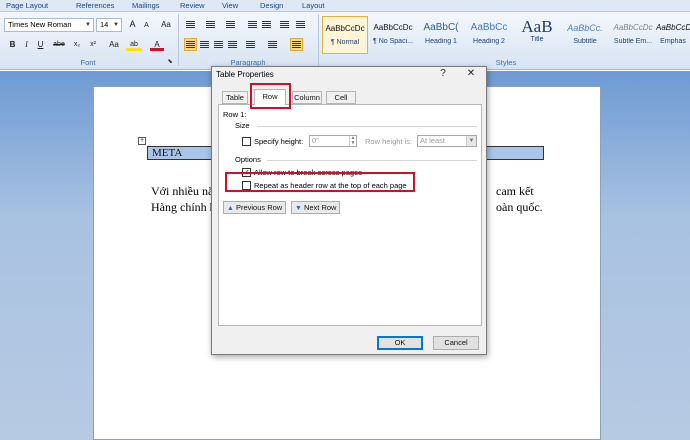  What do you see at coordinates (352, 141) in the screenshot?
I see `spin-arrows-icon: ▲ ▼` at bounding box center [352, 141].